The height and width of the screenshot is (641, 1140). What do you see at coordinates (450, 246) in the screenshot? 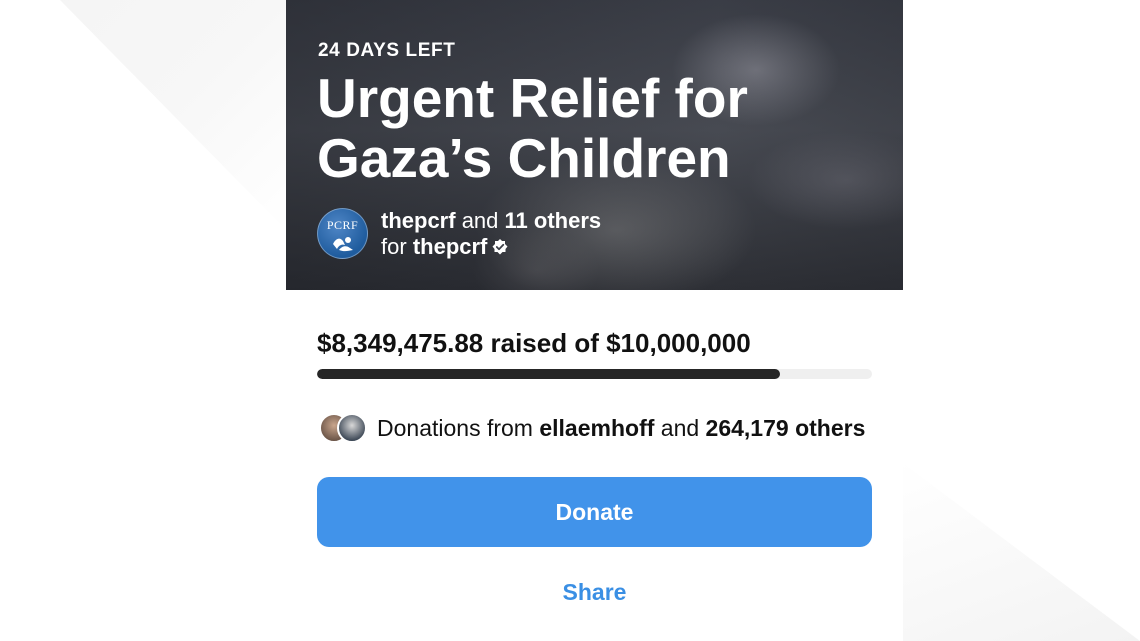
I see `beneficiary-name-link: thepcrf` at bounding box center [450, 246].